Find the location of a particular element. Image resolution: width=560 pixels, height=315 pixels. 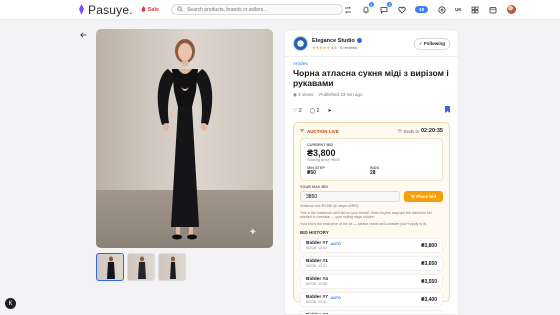

product-meta: ◉ 2 views Published 33 min ago is located at coordinates (371, 95).